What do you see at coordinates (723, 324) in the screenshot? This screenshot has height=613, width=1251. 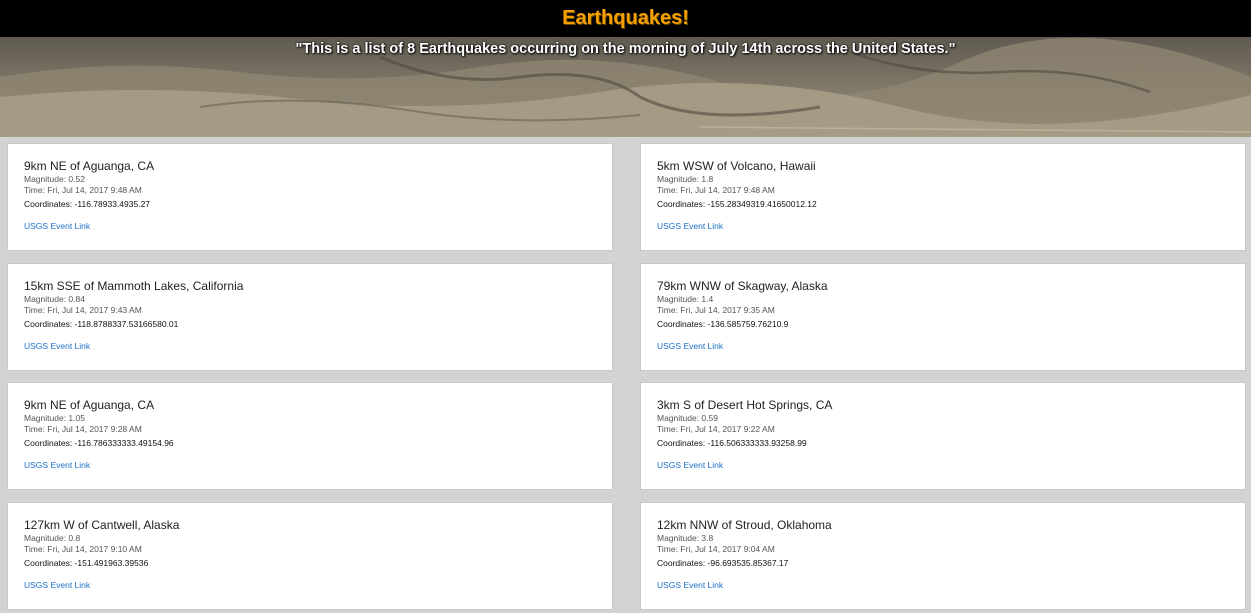 I see `earthquake-coordinates: Coordinates: -136.585759.76210.9` at bounding box center [723, 324].